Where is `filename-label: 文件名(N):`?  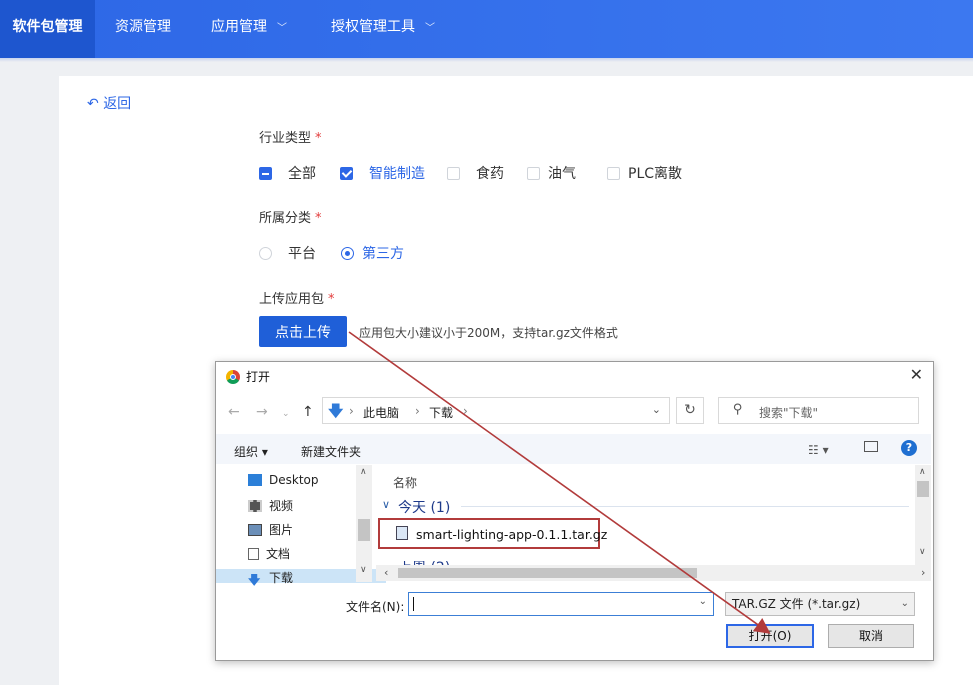
filename-label: 文件名(N): is located at coordinates (375, 607).